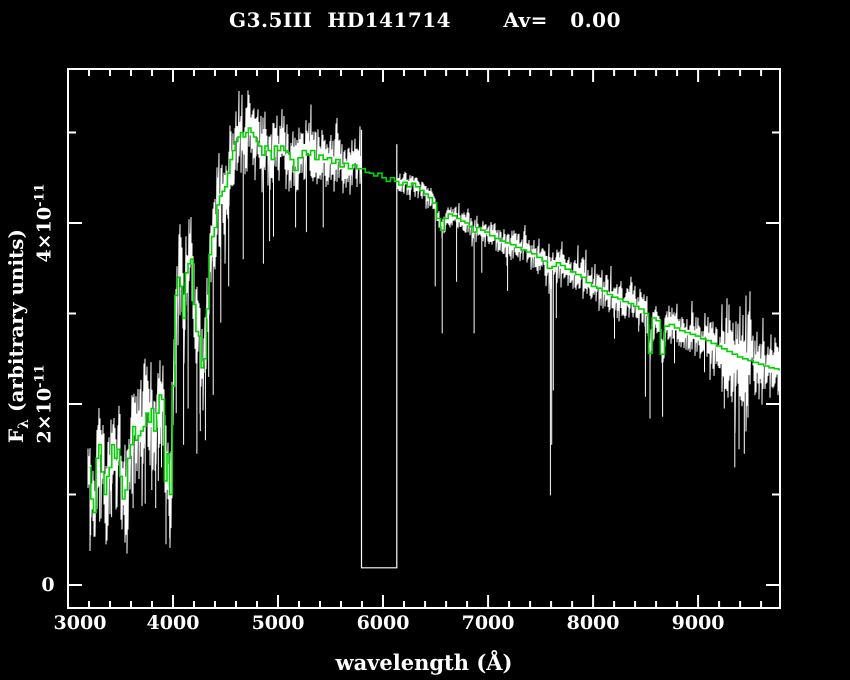 Image resolution: width=850 pixels, height=680 pixels. I want to click on x-tick-label-3000: 3000, so click(80, 623).